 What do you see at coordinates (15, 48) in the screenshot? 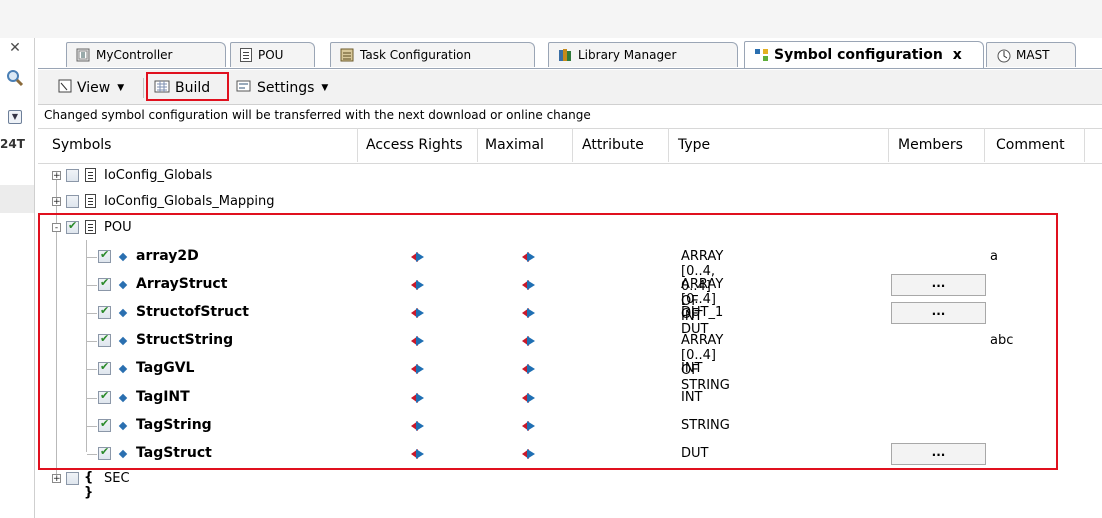
I see `close-icon: ✕` at bounding box center [15, 48].